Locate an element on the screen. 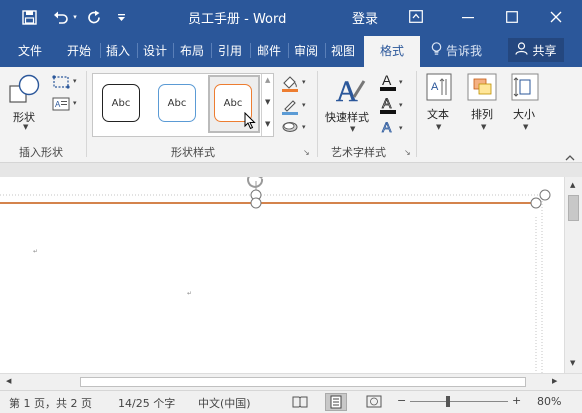  undo-icon is located at coordinates (61, 17).